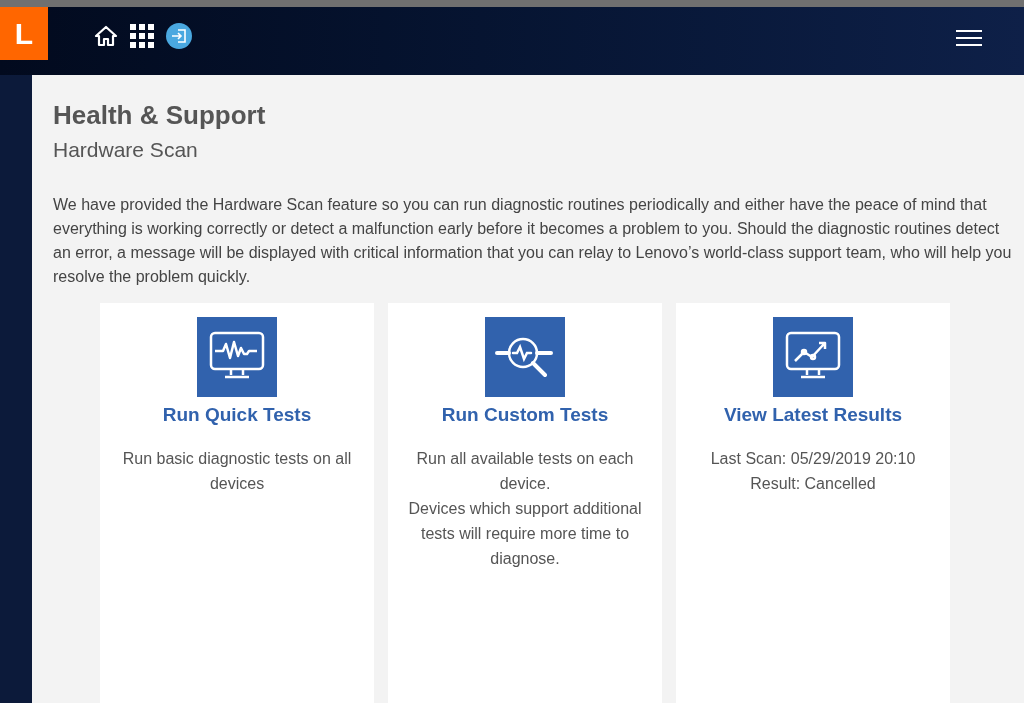 The image size is (1024, 703). I want to click on card-title-link: View Latest Results, so click(813, 415).